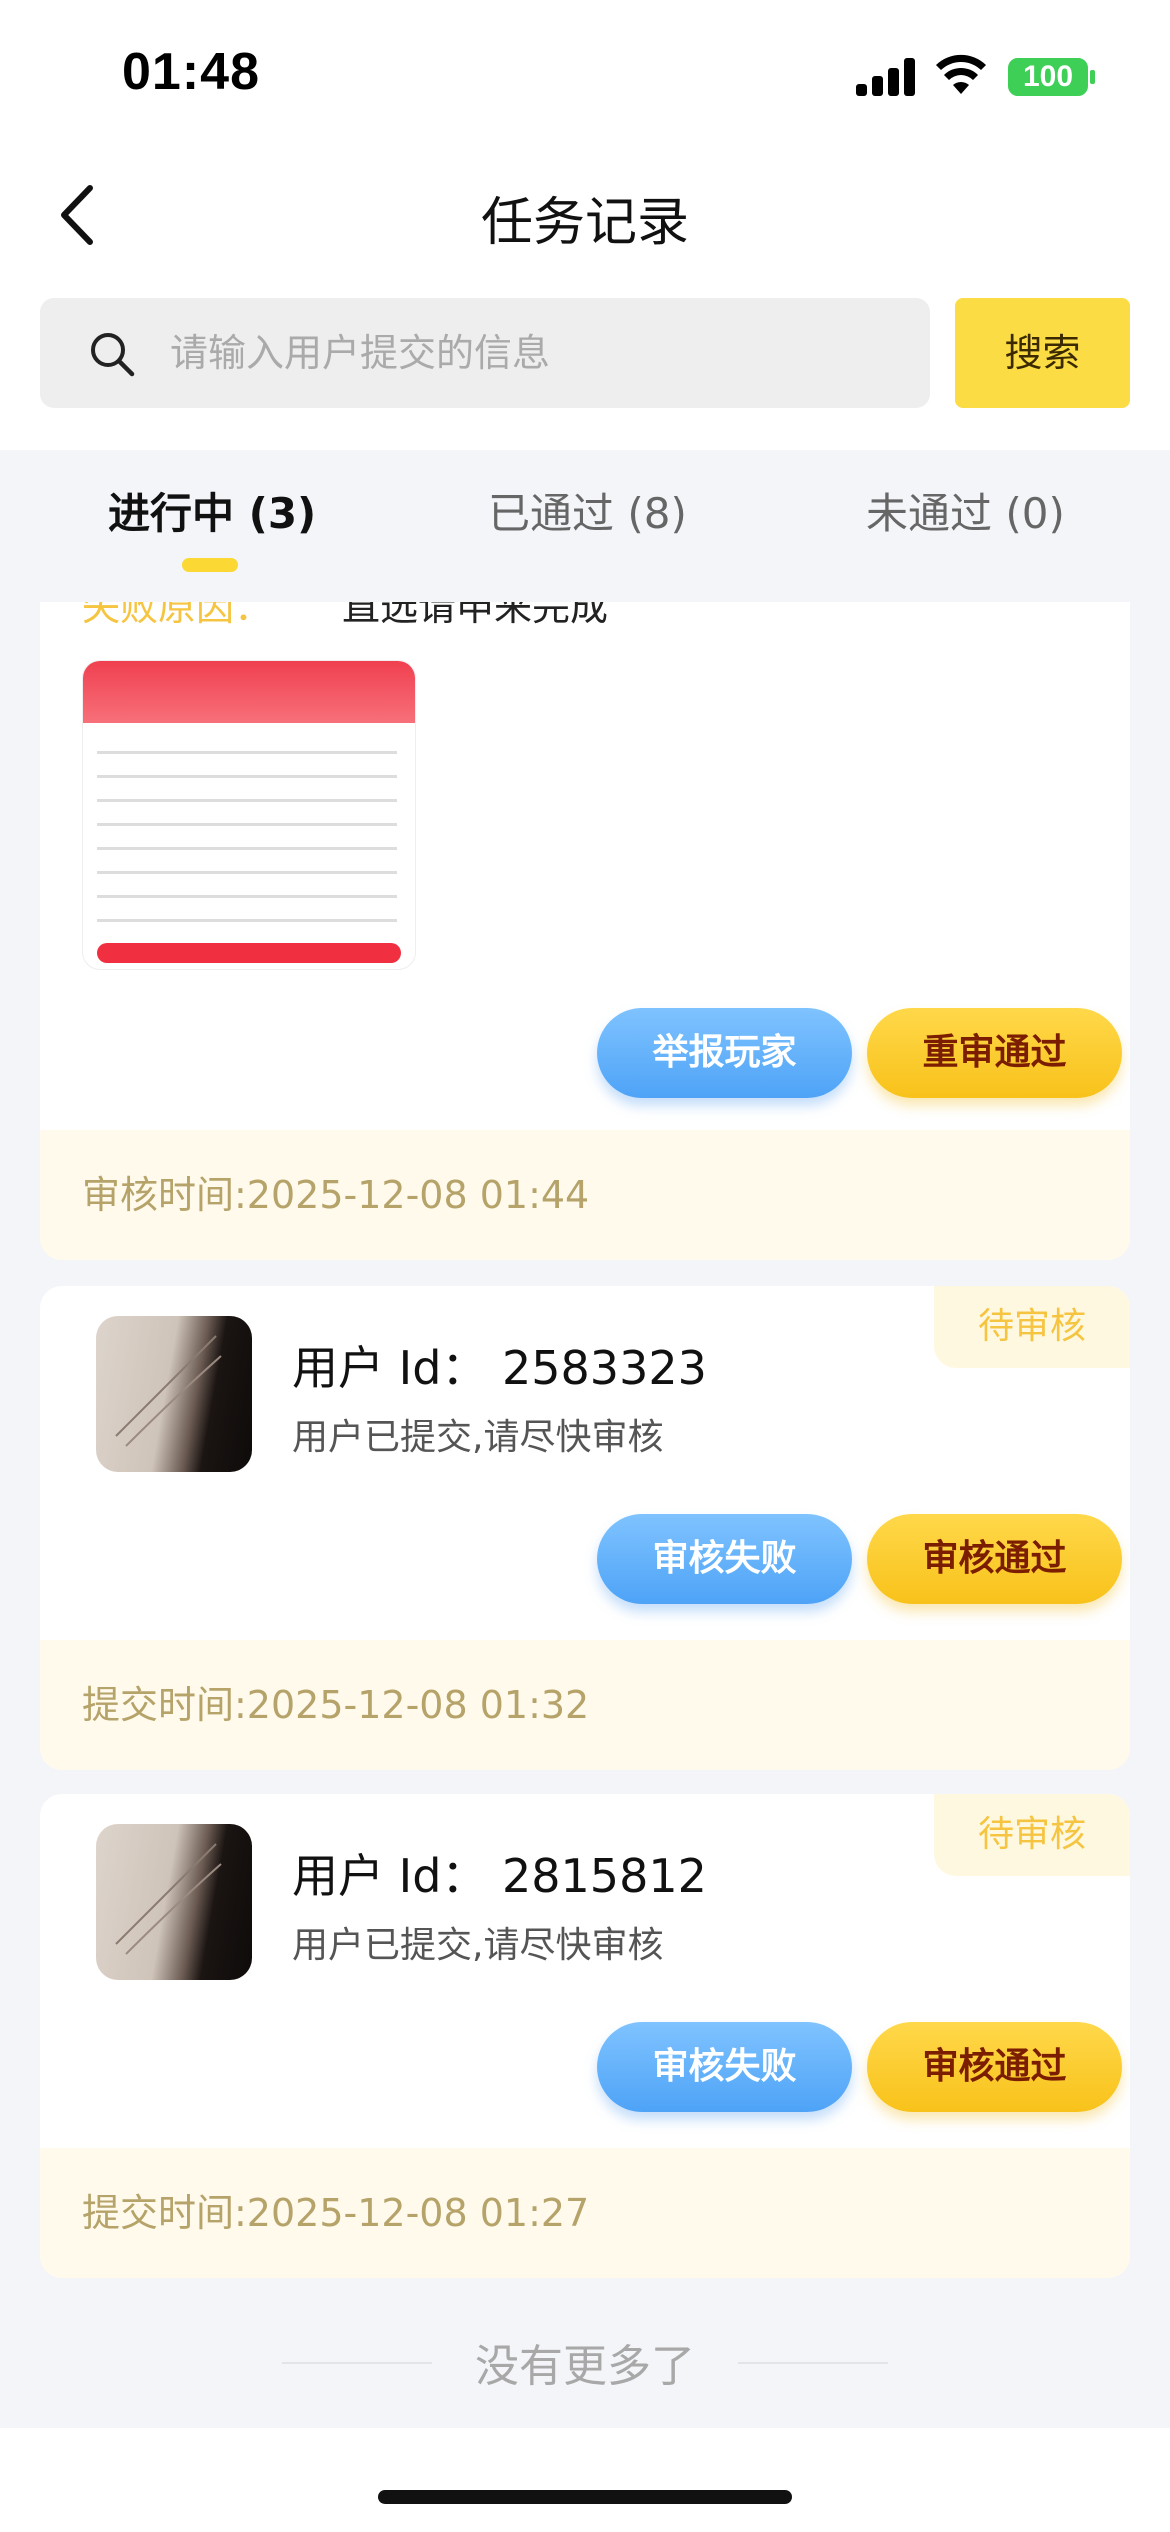 Image resolution: width=1170 pixels, height=2532 pixels. I want to click on battery-icon: 100, so click(1048, 77).